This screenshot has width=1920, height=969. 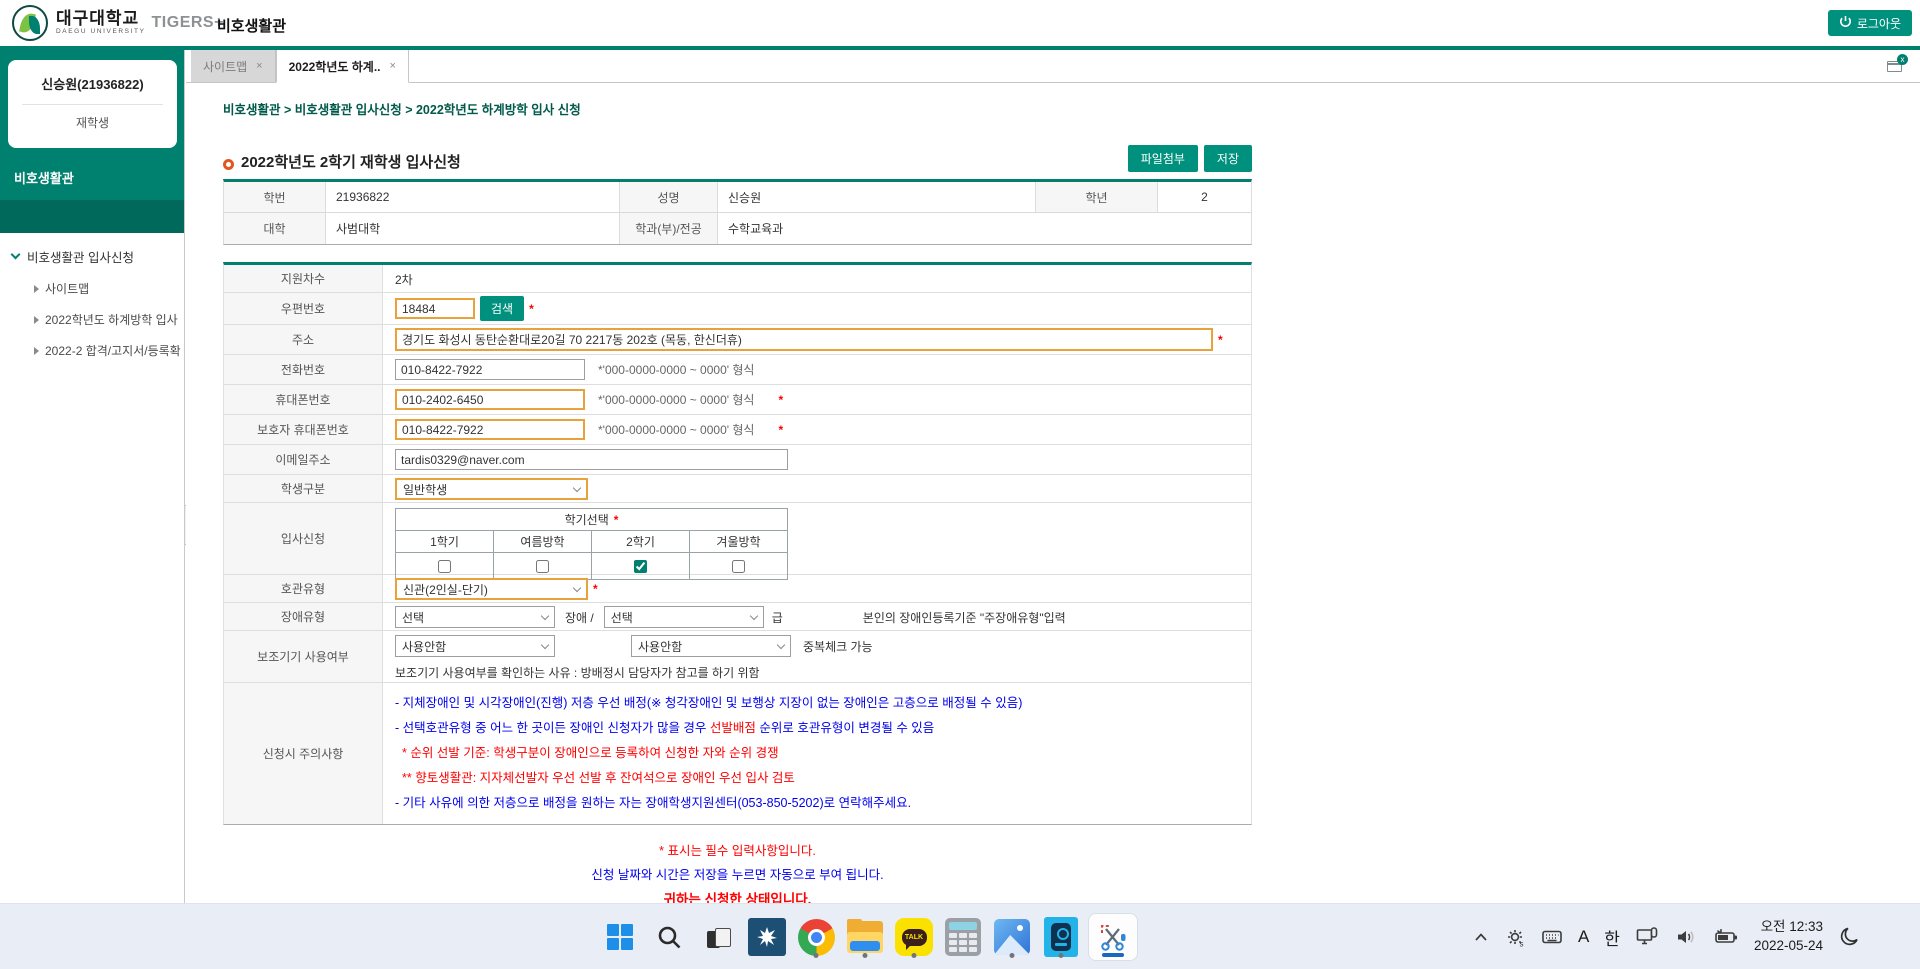 I want to click on winter-checkbox, so click(x=738, y=566).